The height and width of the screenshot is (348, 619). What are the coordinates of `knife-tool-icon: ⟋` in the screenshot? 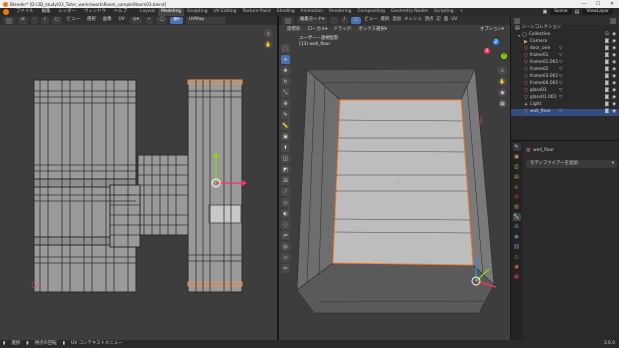 It's located at (285, 191).